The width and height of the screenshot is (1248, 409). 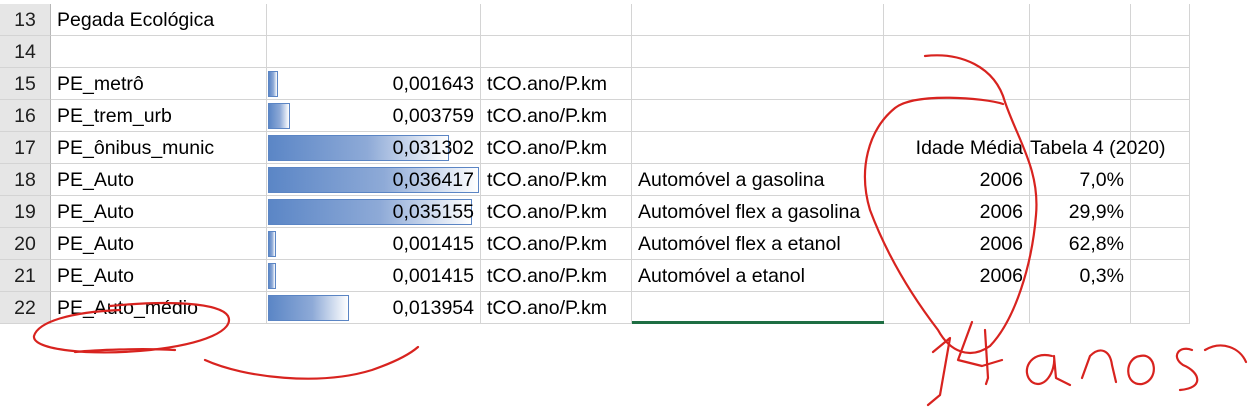 I want to click on label-cell: PE_ônibus_munic, so click(x=159, y=148).